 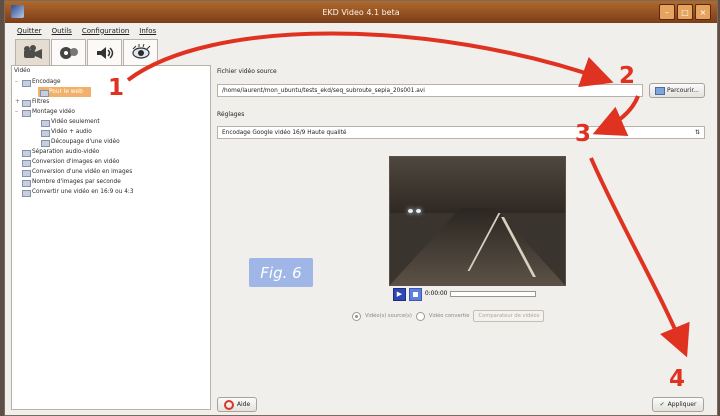 I want to click on menu-configuration: Configuration, so click(x=105, y=31).